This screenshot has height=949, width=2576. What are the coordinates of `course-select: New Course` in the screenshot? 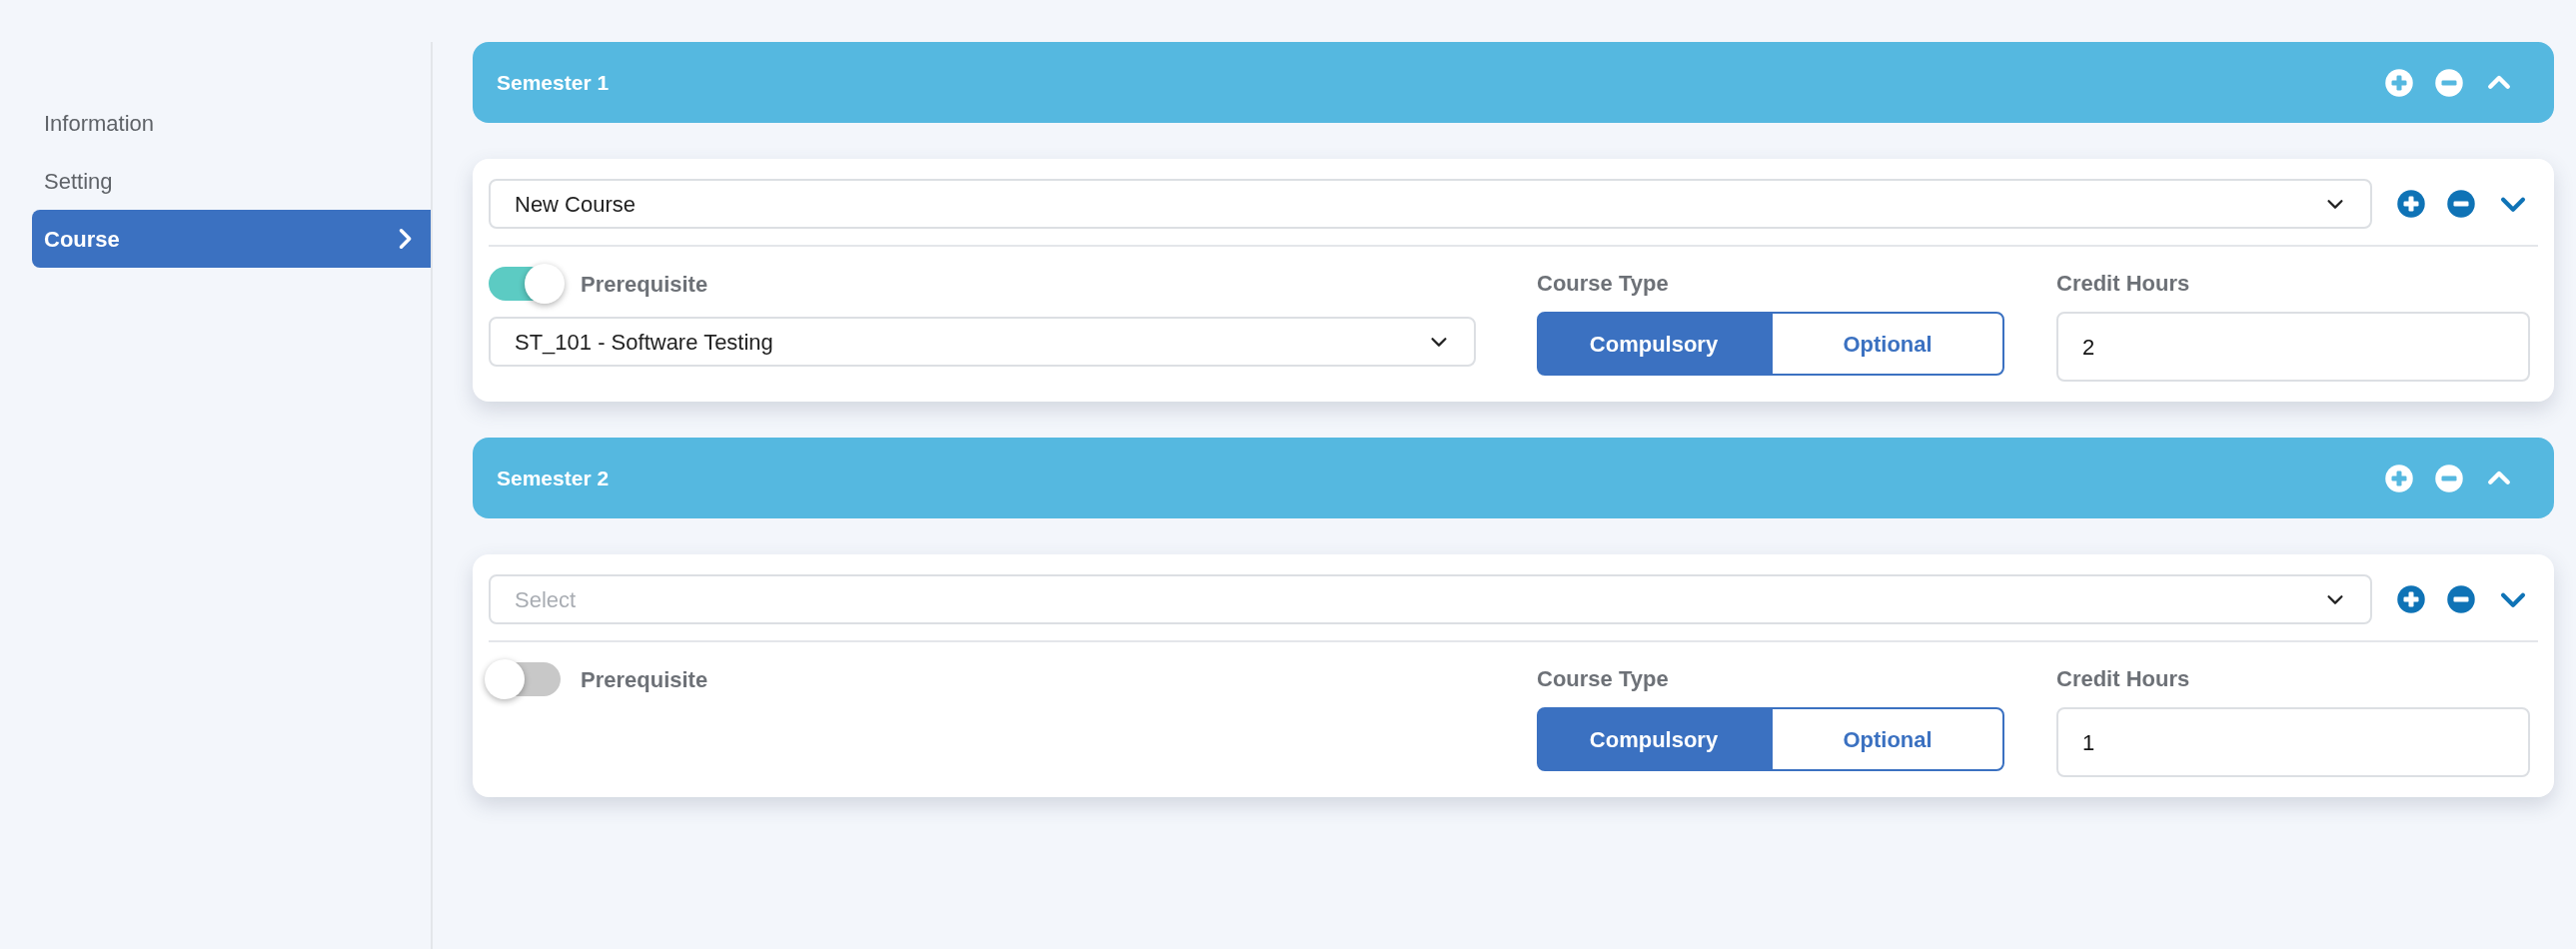 It's located at (1430, 204).